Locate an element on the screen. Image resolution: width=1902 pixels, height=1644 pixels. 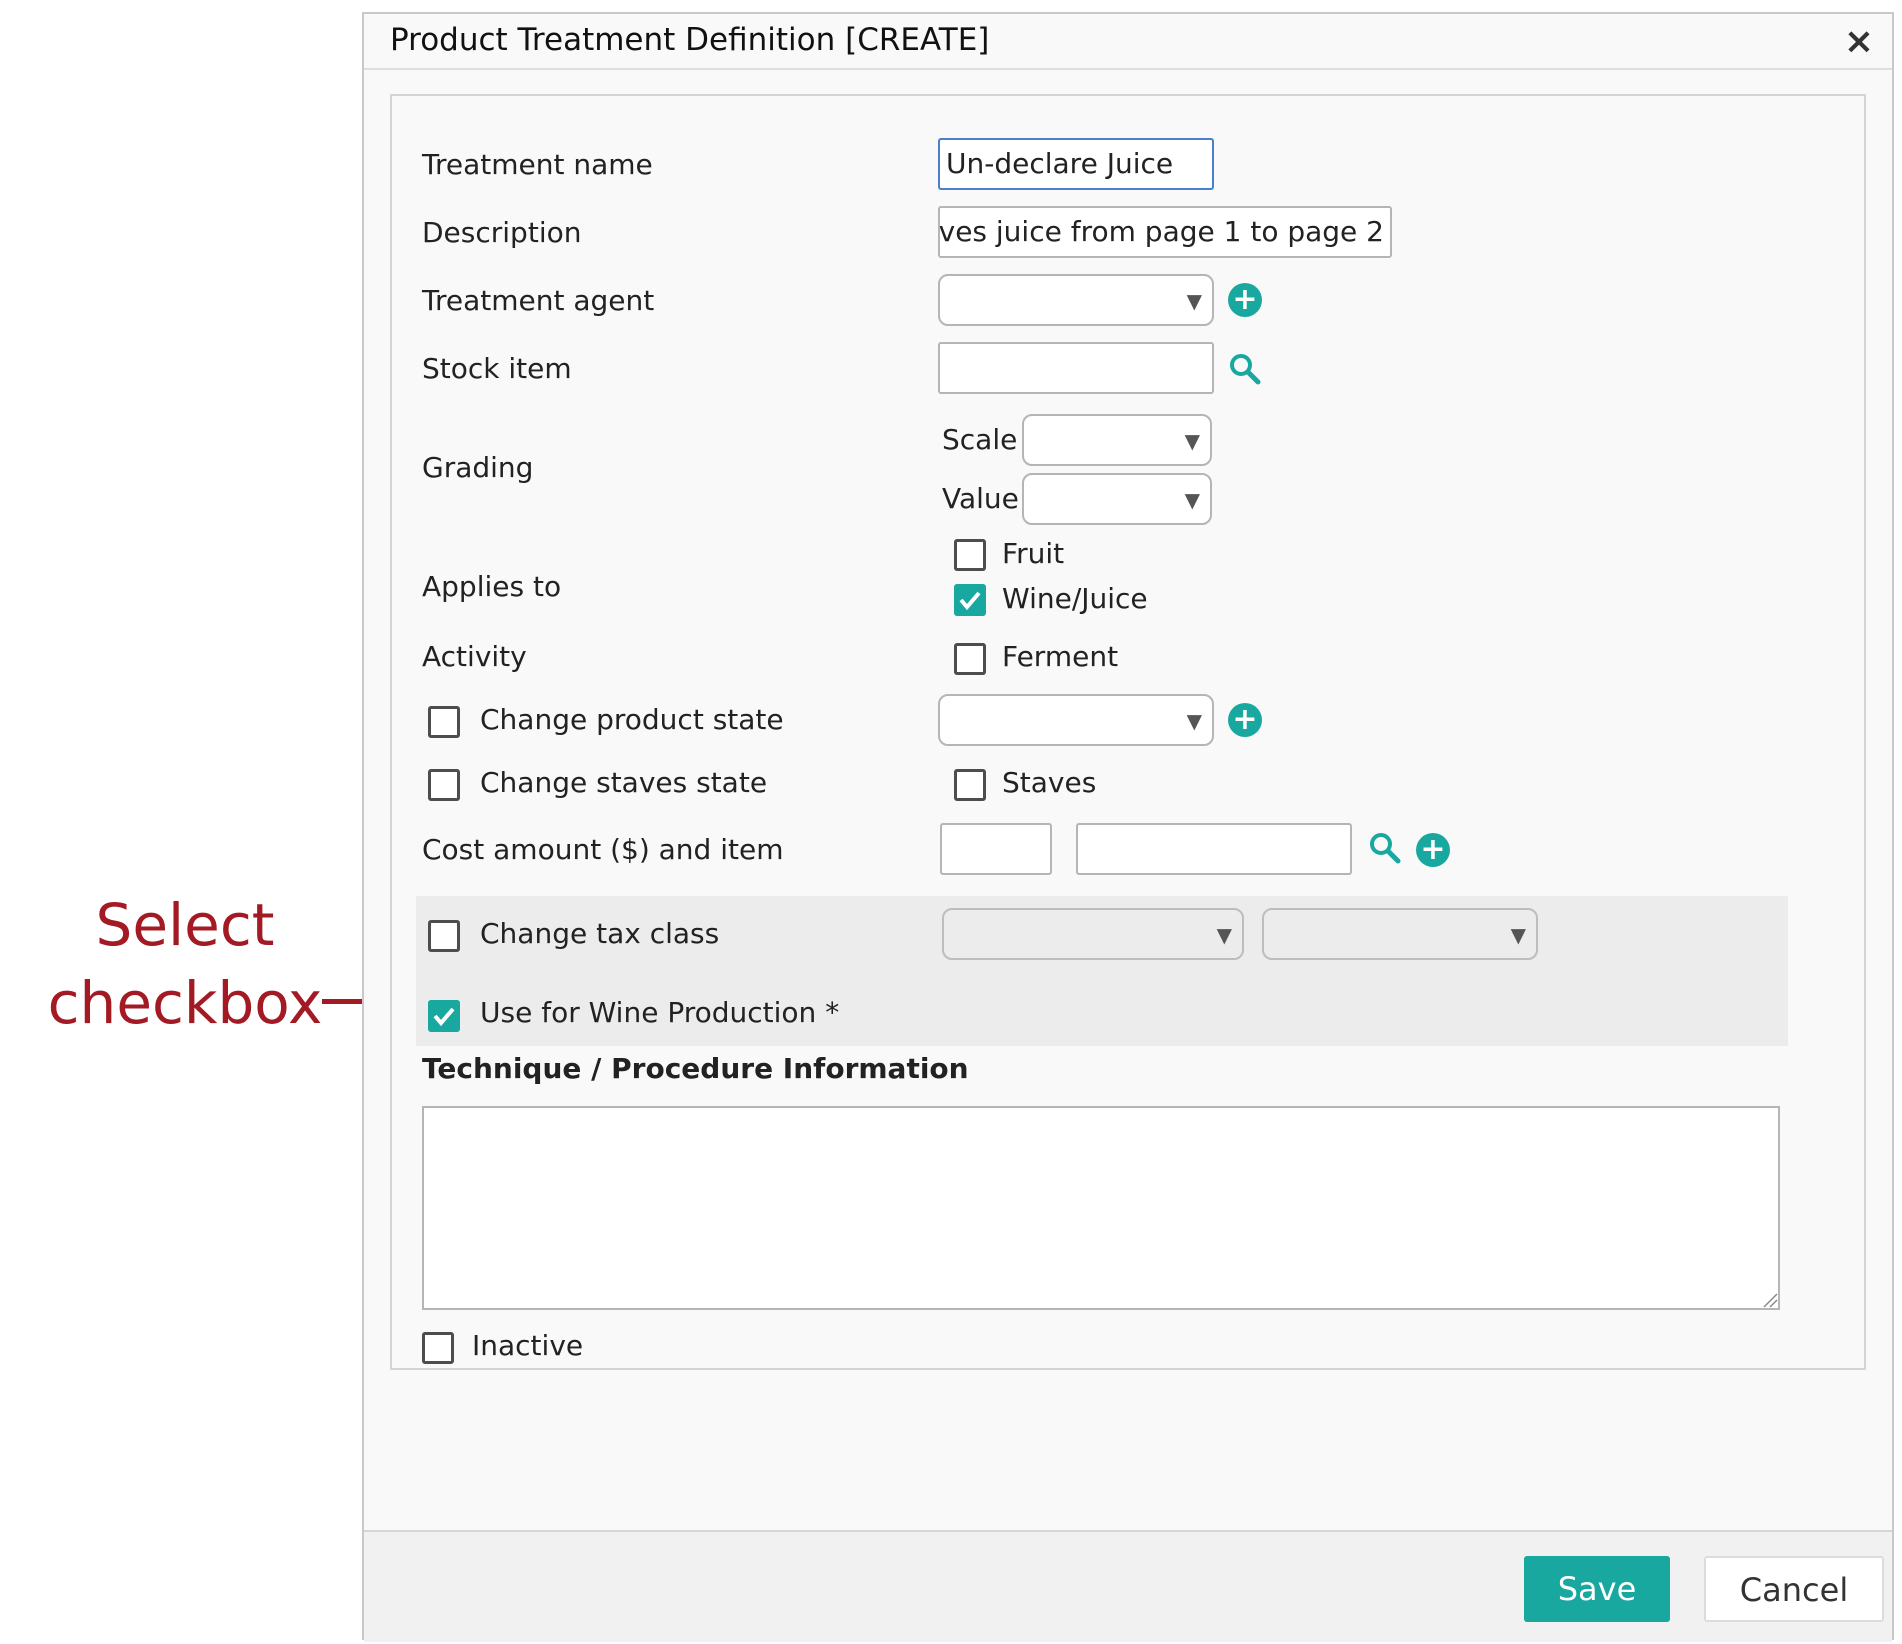
change-tax-class-label: Change tax class is located at coordinates (600, 933).